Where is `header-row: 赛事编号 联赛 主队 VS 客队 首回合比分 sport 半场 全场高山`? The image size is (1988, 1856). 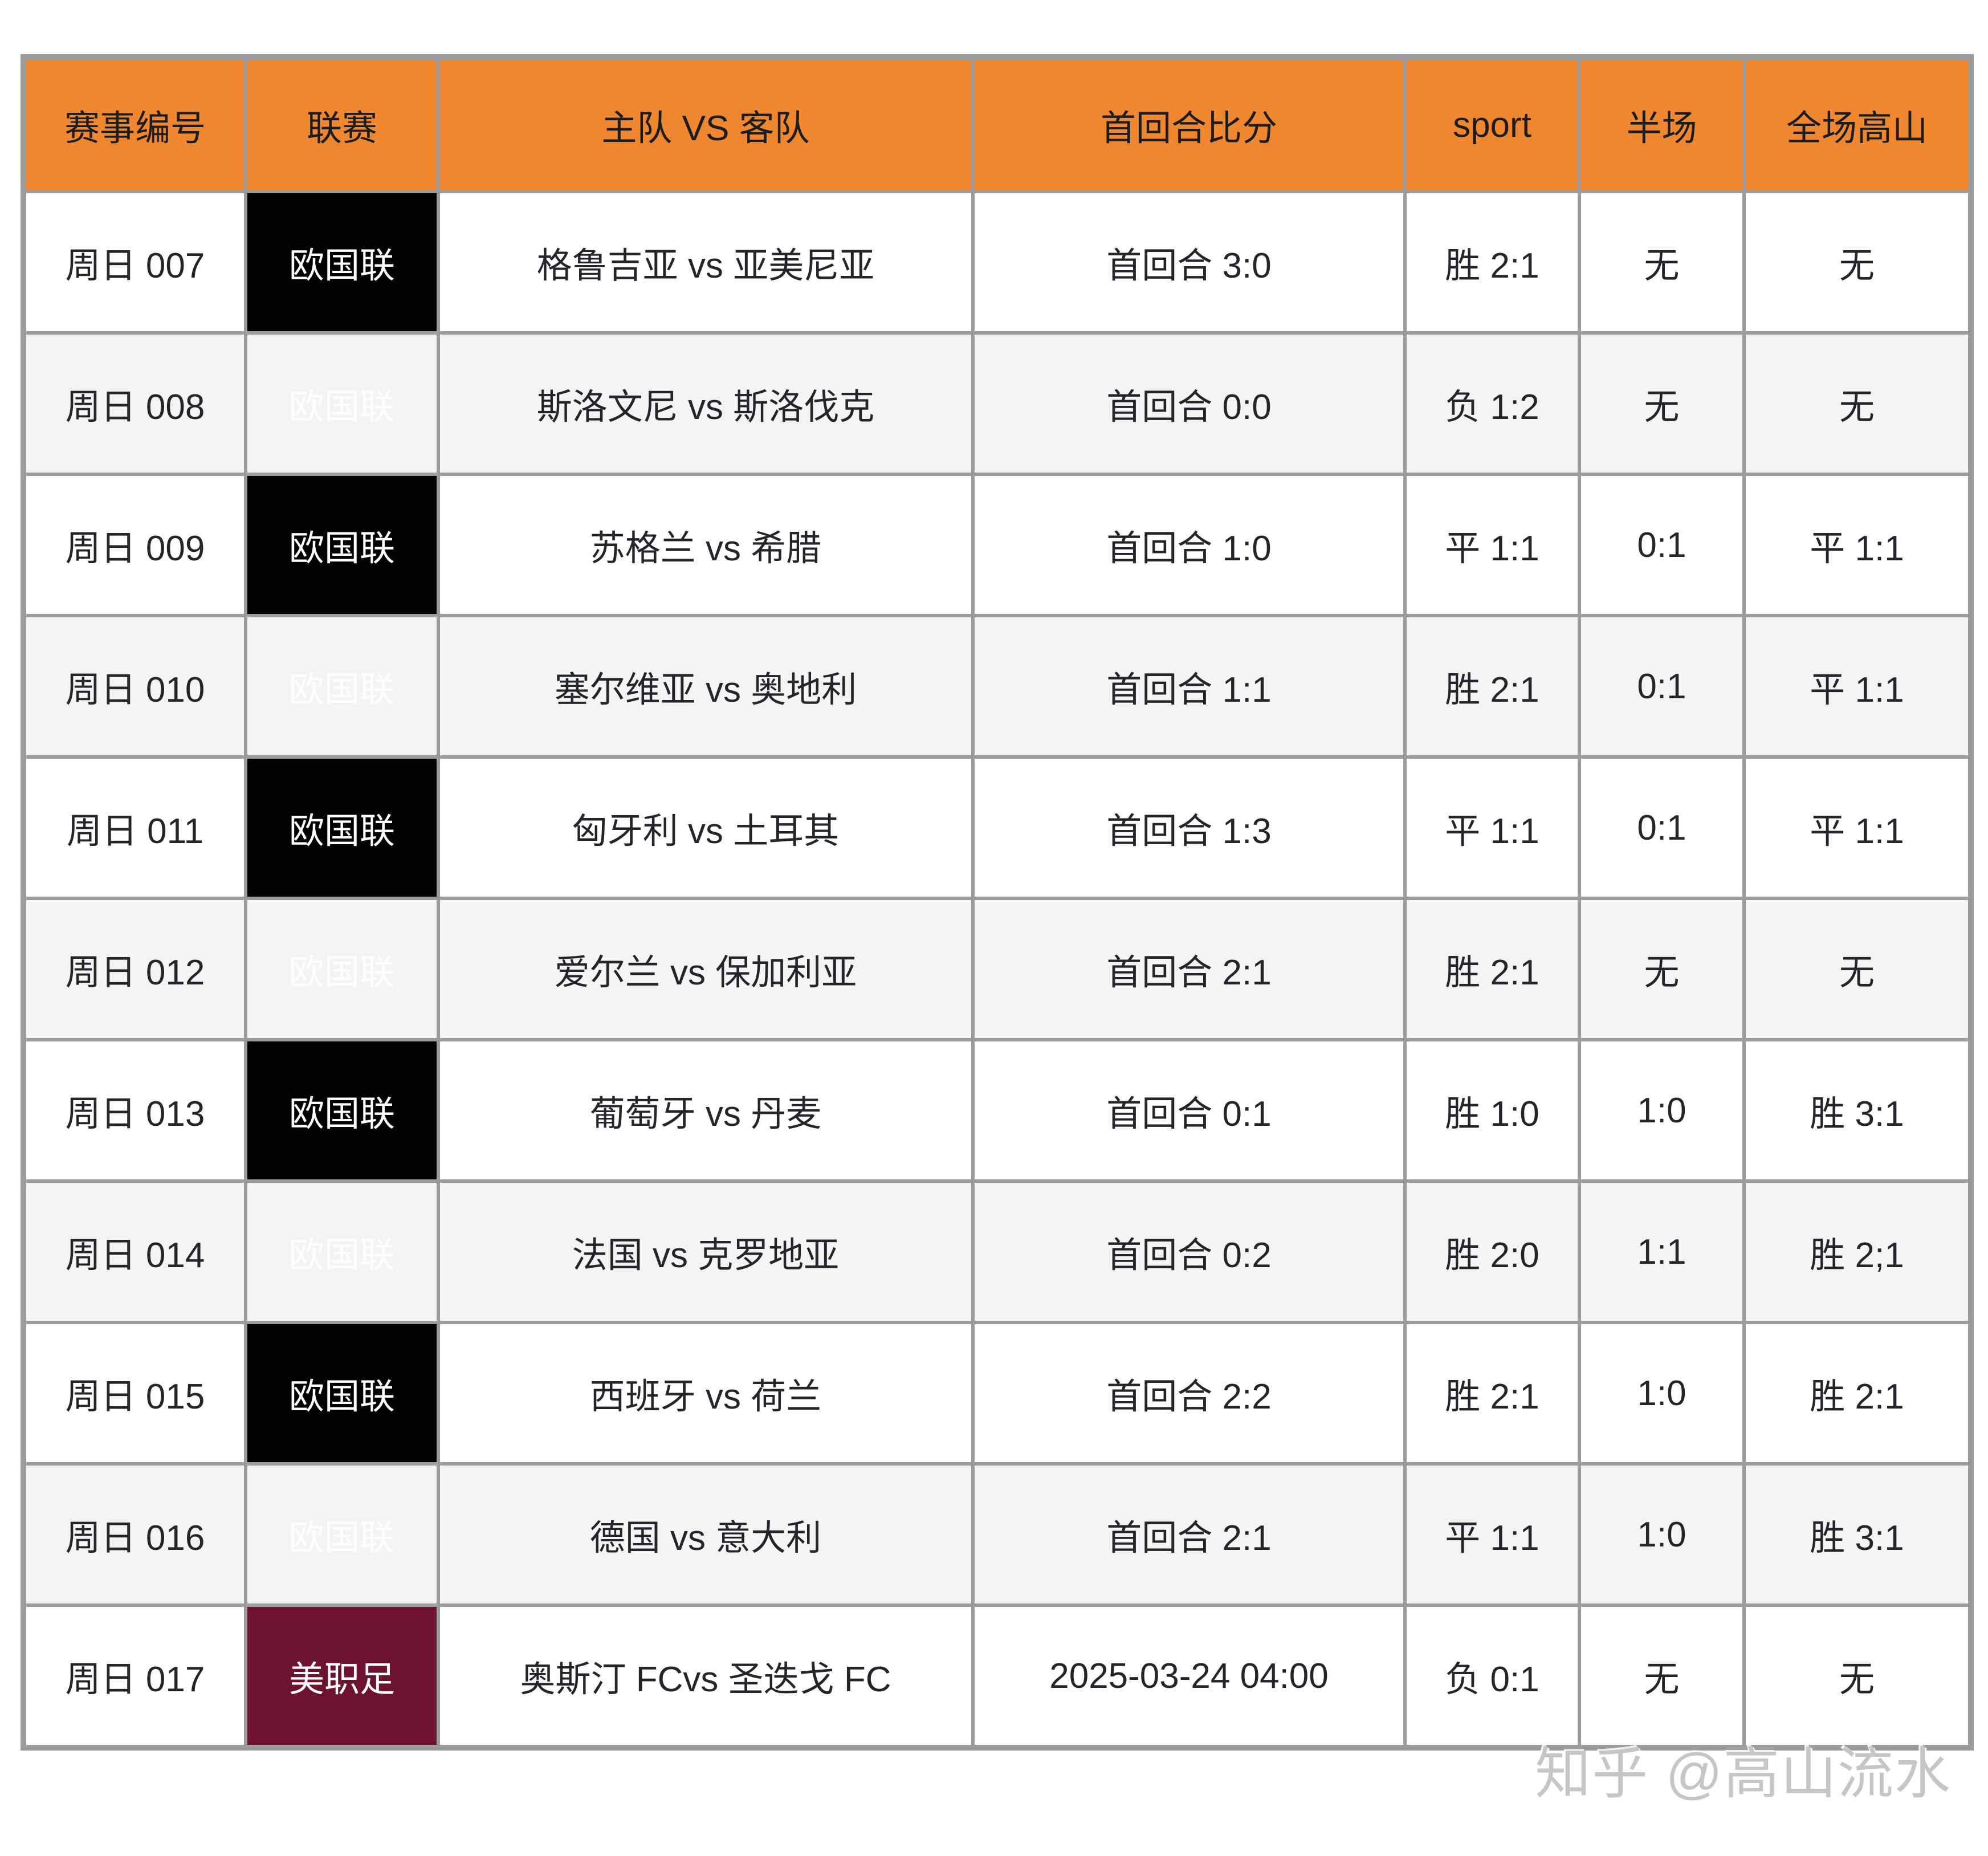 header-row: 赛事编号 联赛 主队 VS 客队 首回合比分 sport 半场 全场高山 is located at coordinates (997, 124).